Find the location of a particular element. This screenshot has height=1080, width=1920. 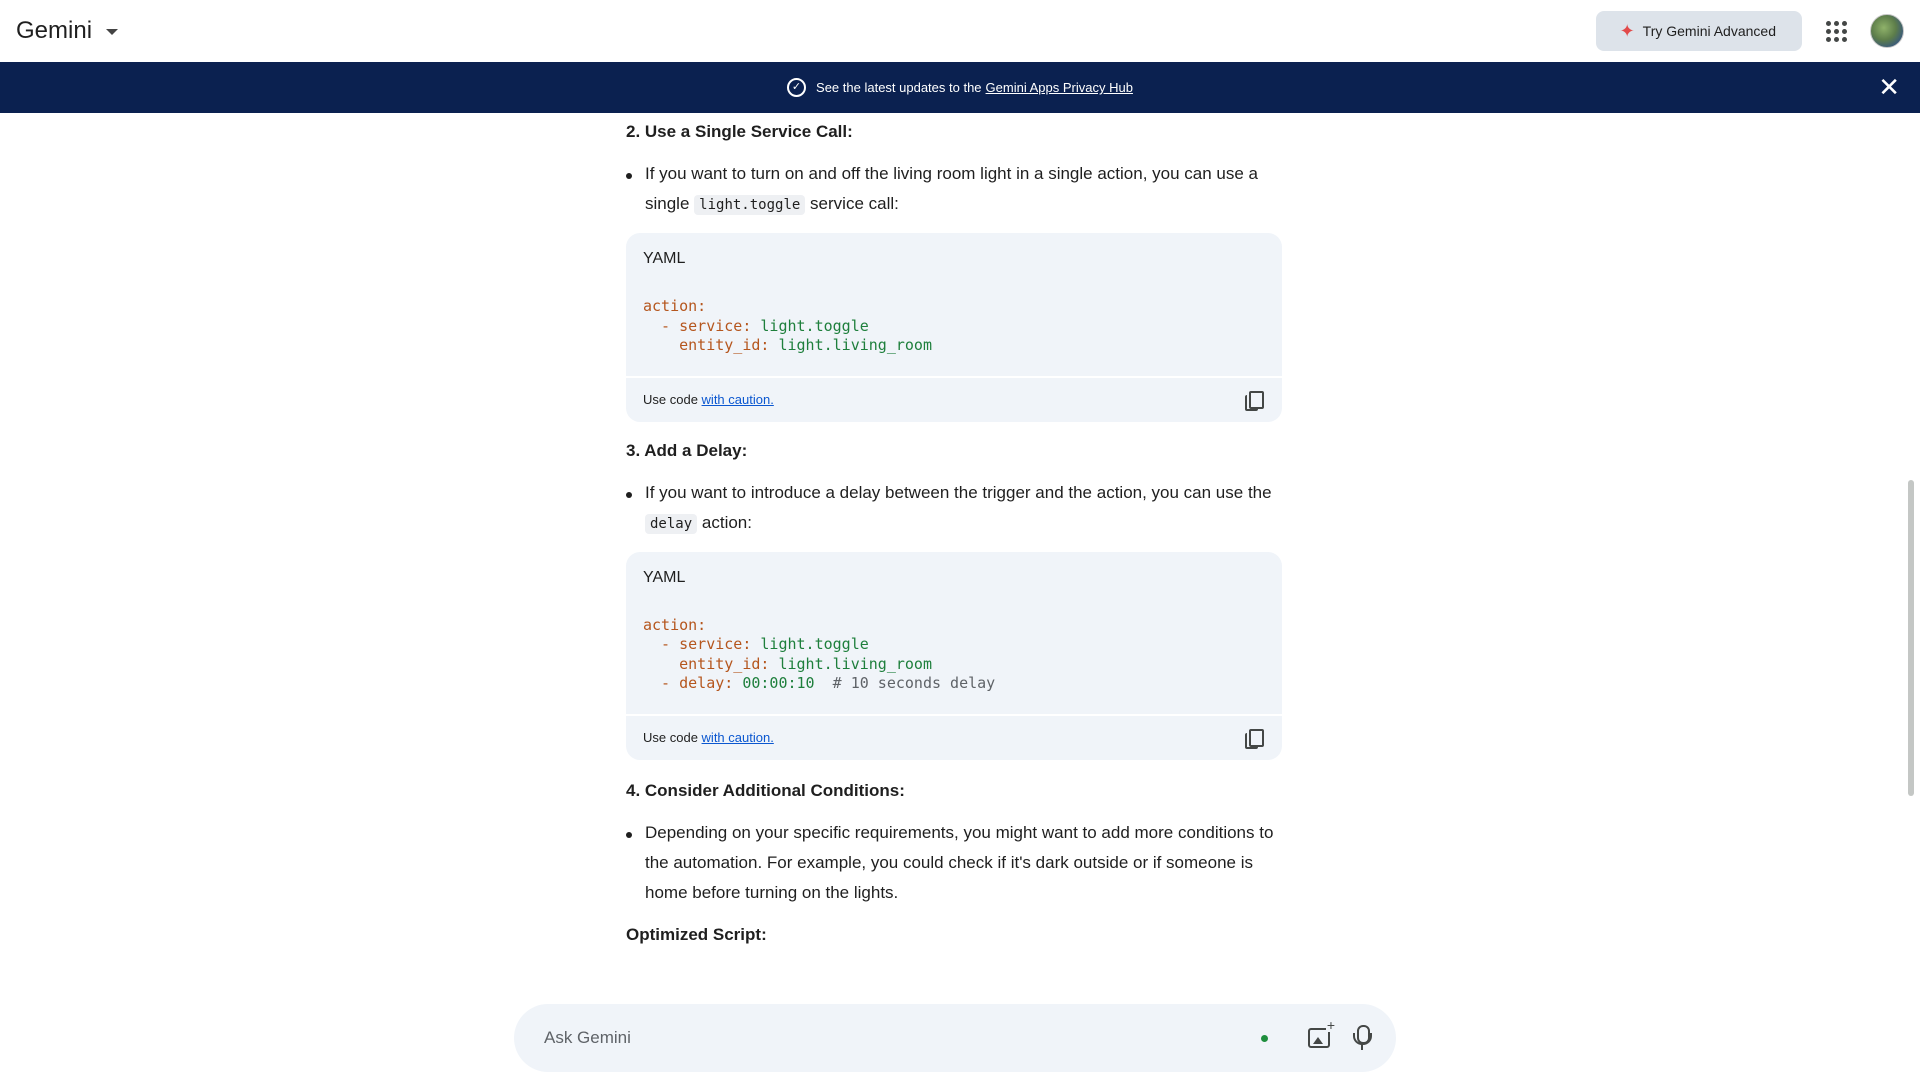

banner-text: See the latest updates to the is located at coordinates (899, 87).